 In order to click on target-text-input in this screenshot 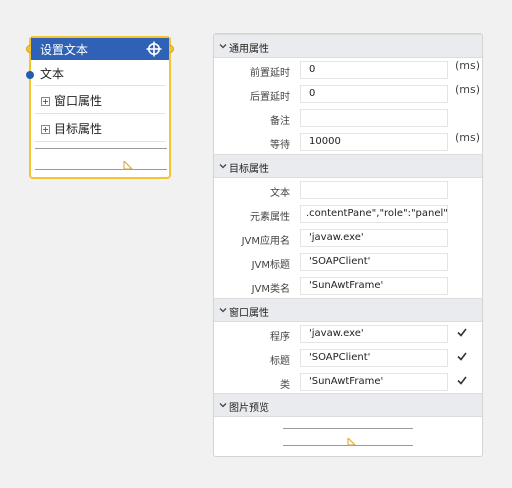, I will do `click(374, 190)`.